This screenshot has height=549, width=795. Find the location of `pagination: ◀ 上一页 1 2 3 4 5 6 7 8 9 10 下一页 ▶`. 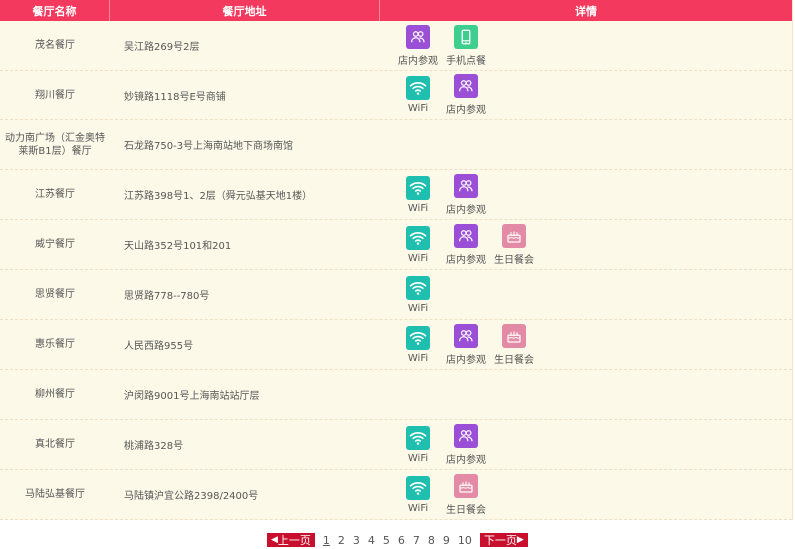

pagination: ◀ 上一页 1 2 3 4 5 6 7 8 9 10 下一页 ▶ is located at coordinates (397, 540).